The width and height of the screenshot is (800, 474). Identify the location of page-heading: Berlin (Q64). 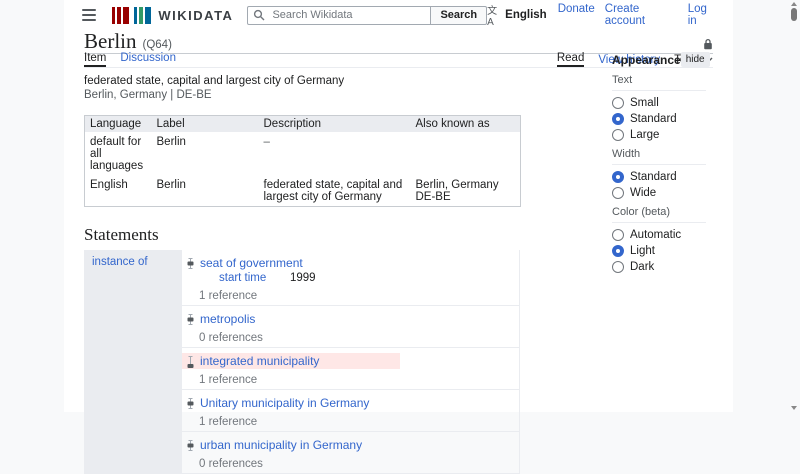
(398, 41).